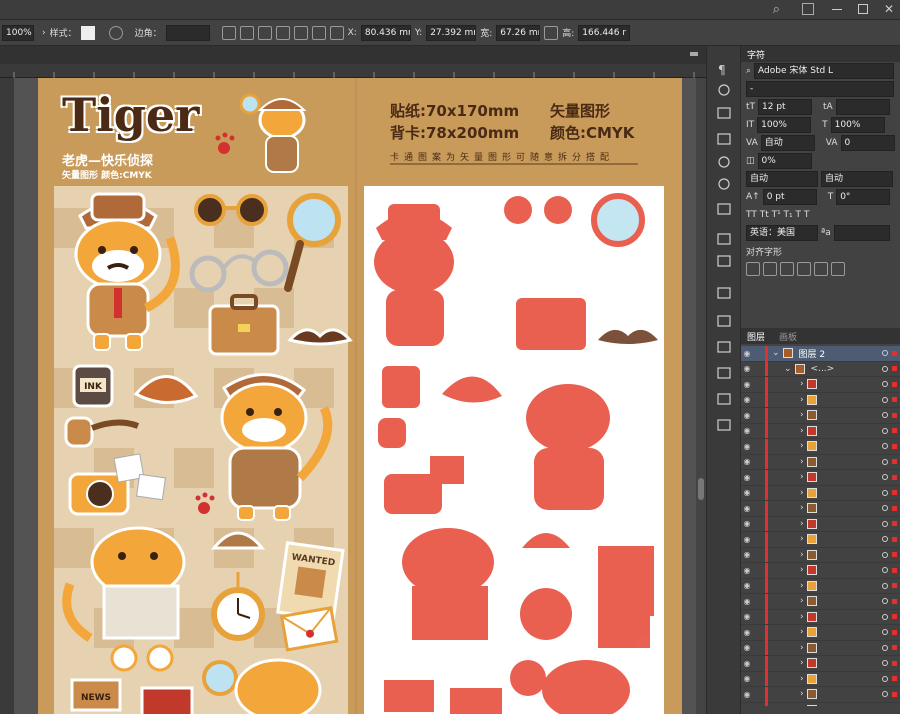  What do you see at coordinates (7, 396) in the screenshot?
I see `vertical-ruler` at bounding box center [7, 396].